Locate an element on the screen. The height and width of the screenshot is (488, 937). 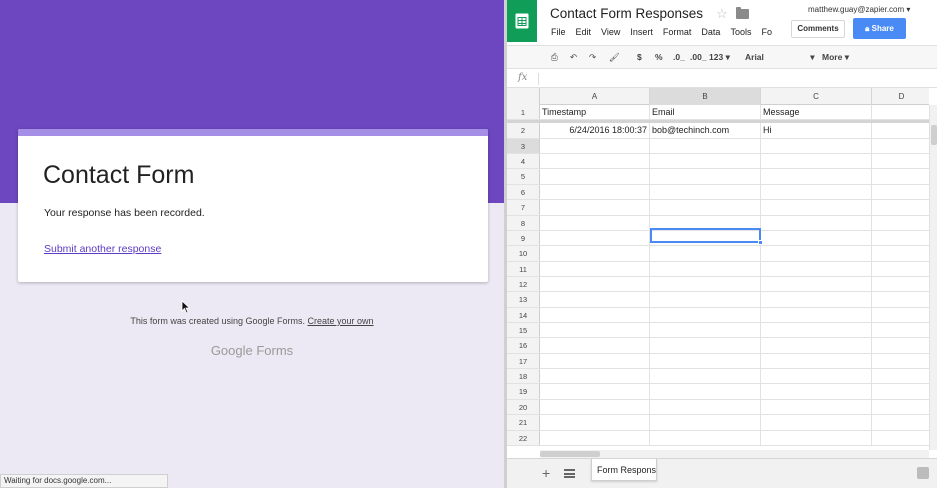
menu-file: File is located at coordinates (558, 32).